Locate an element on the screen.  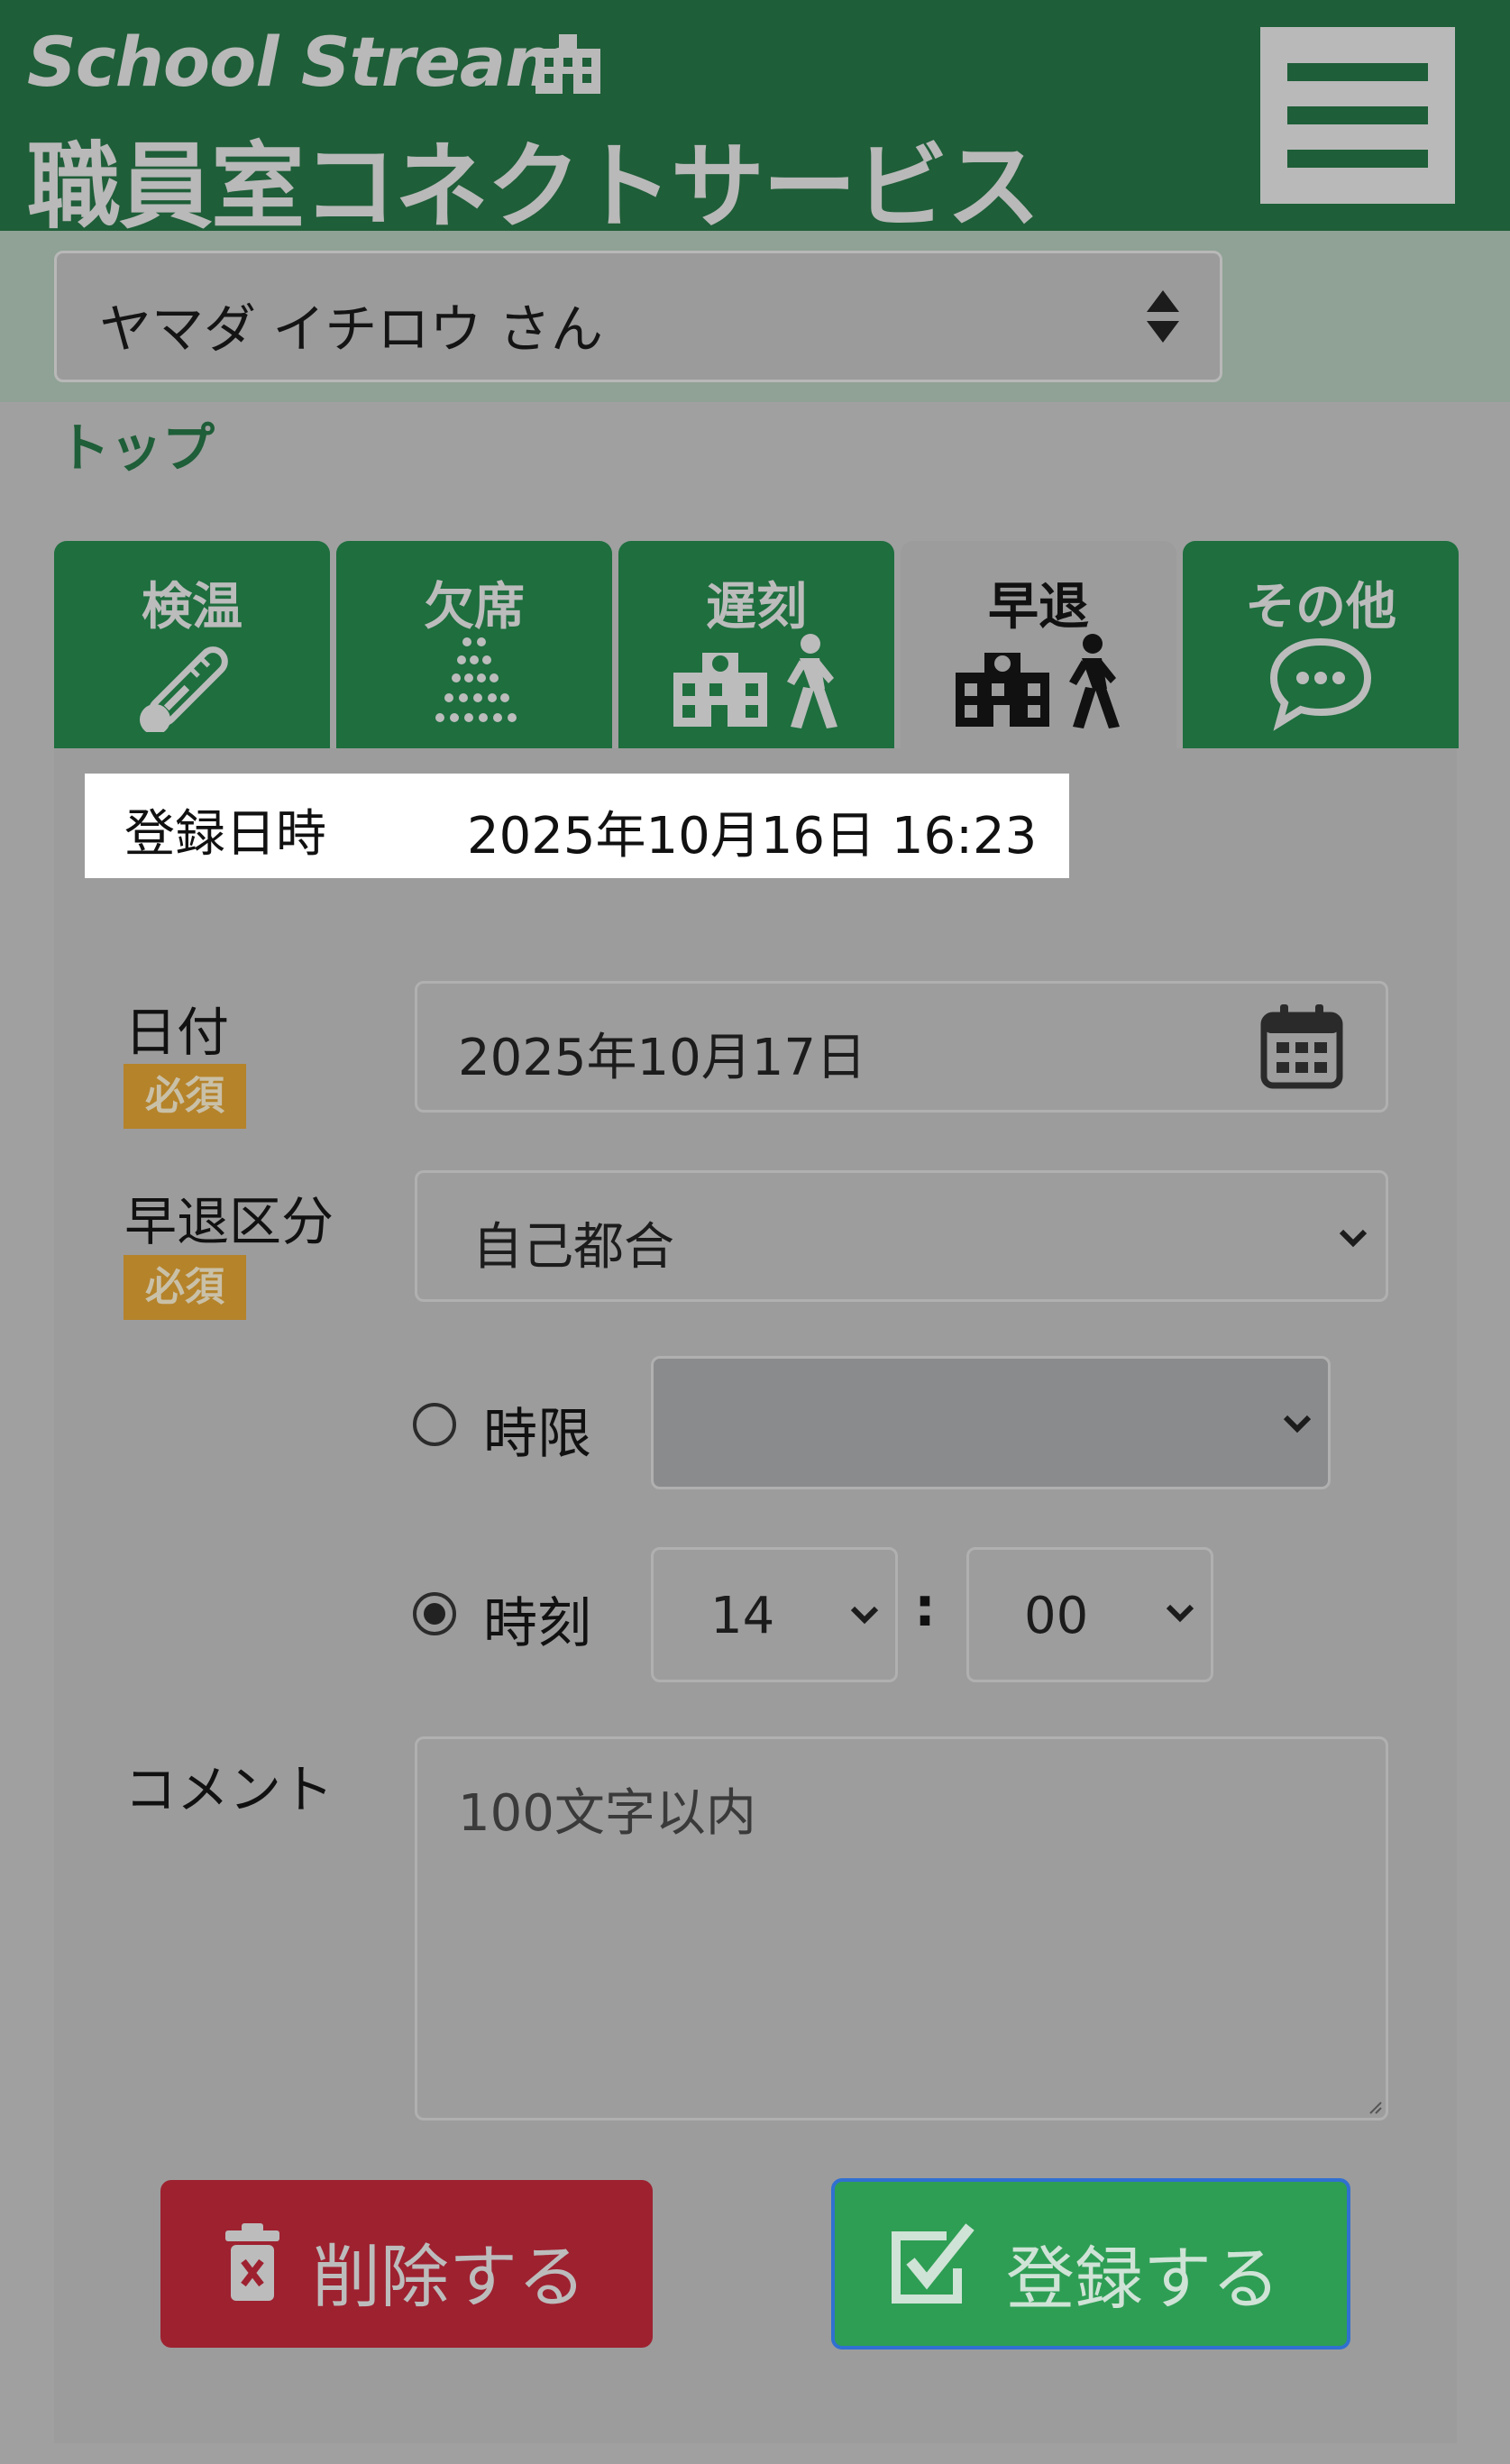
period-select is located at coordinates (991, 1422).